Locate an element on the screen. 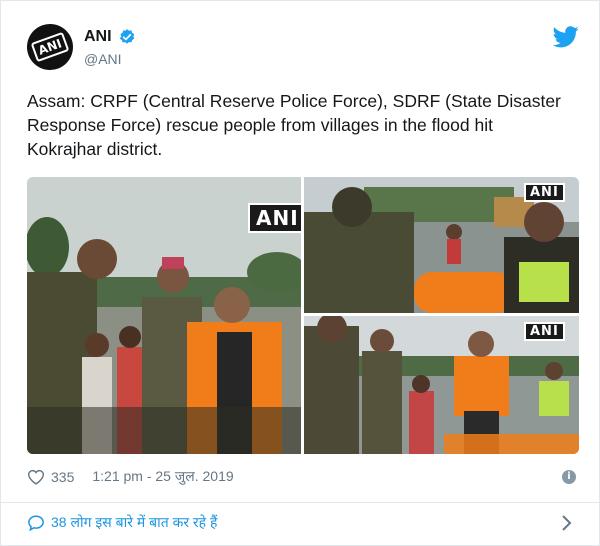 This screenshot has height=546, width=600. ani-watermark-2: ANI is located at coordinates (544, 192).